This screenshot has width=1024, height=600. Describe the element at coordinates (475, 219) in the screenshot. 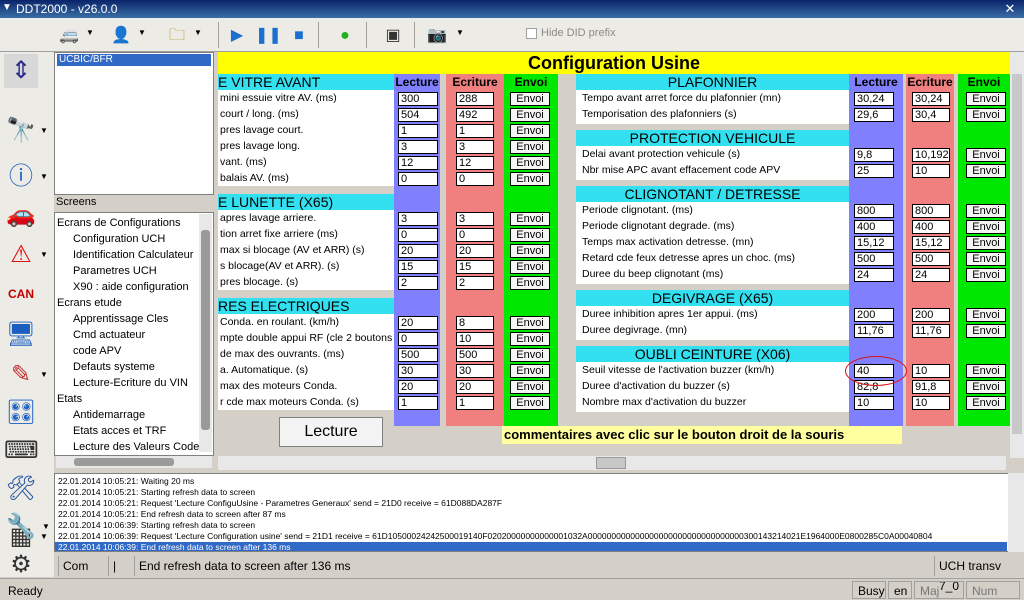

I see `ecriture-input: 3` at that location.